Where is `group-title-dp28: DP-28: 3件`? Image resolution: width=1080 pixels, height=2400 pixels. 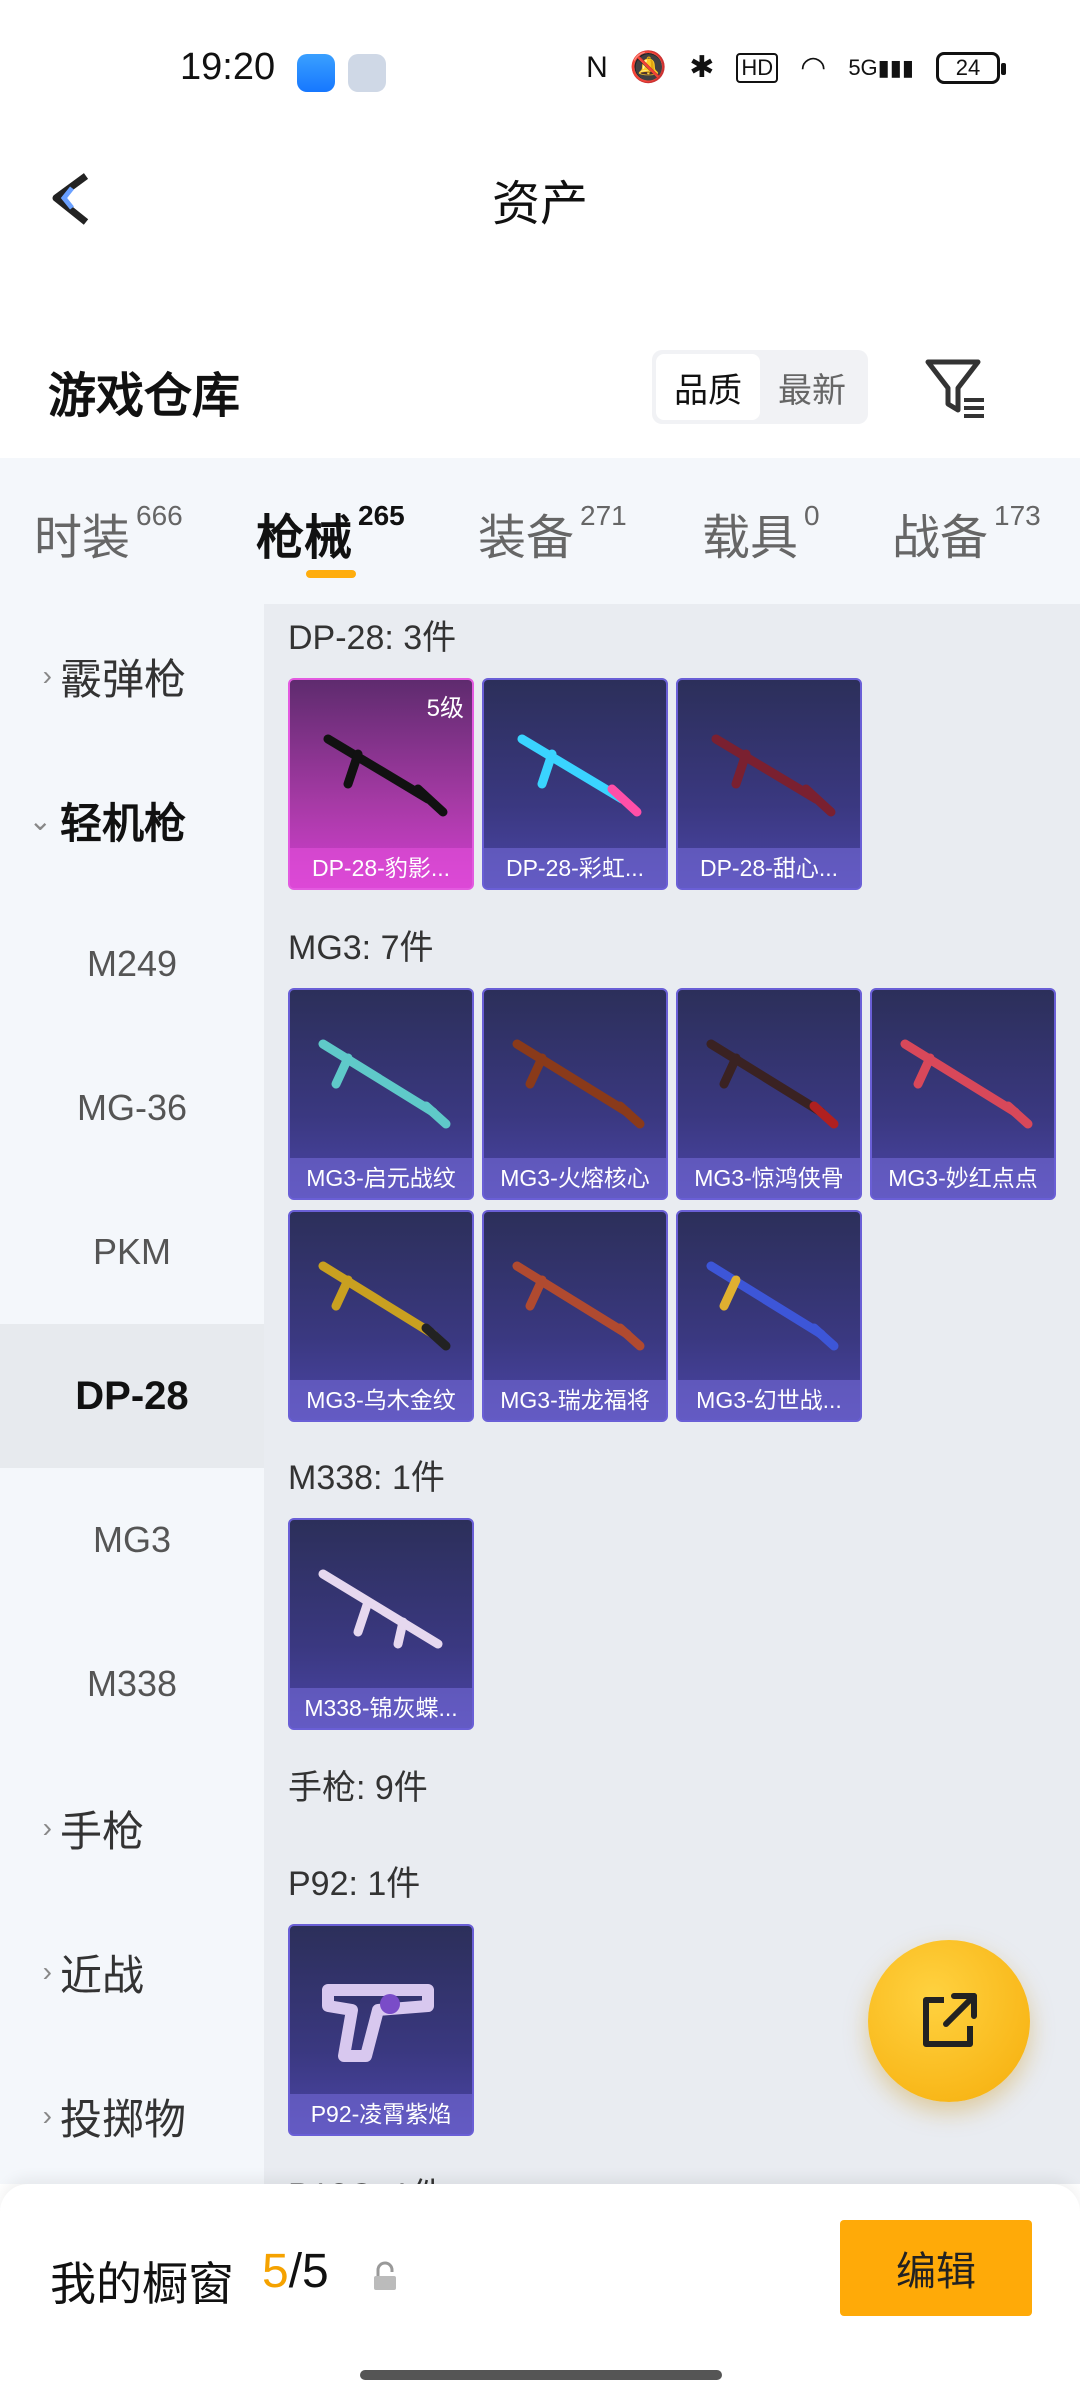 group-title-dp28: DP-28: 3件 is located at coordinates (372, 638).